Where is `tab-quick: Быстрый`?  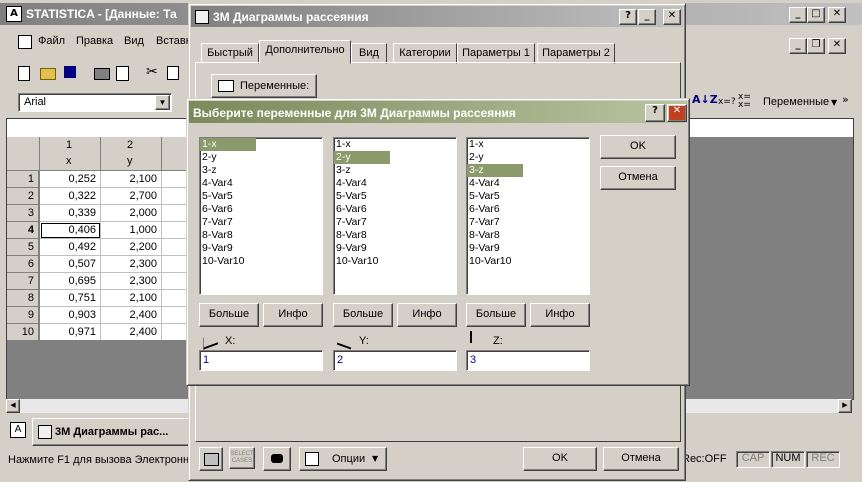
tab-quick: Быстрый is located at coordinates (230, 53).